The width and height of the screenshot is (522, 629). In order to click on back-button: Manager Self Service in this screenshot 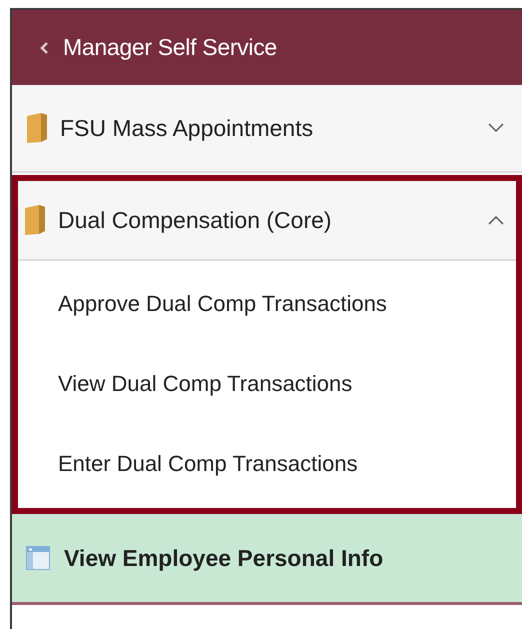, I will do `click(158, 47)`.